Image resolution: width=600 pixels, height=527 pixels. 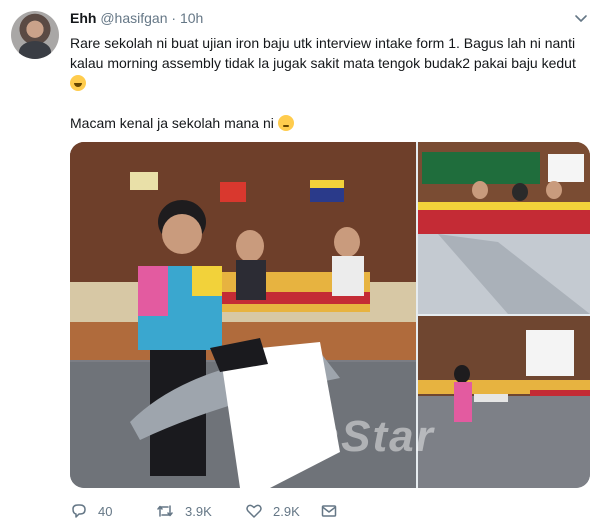 I want to click on share-button, so click(x=329, y=511).